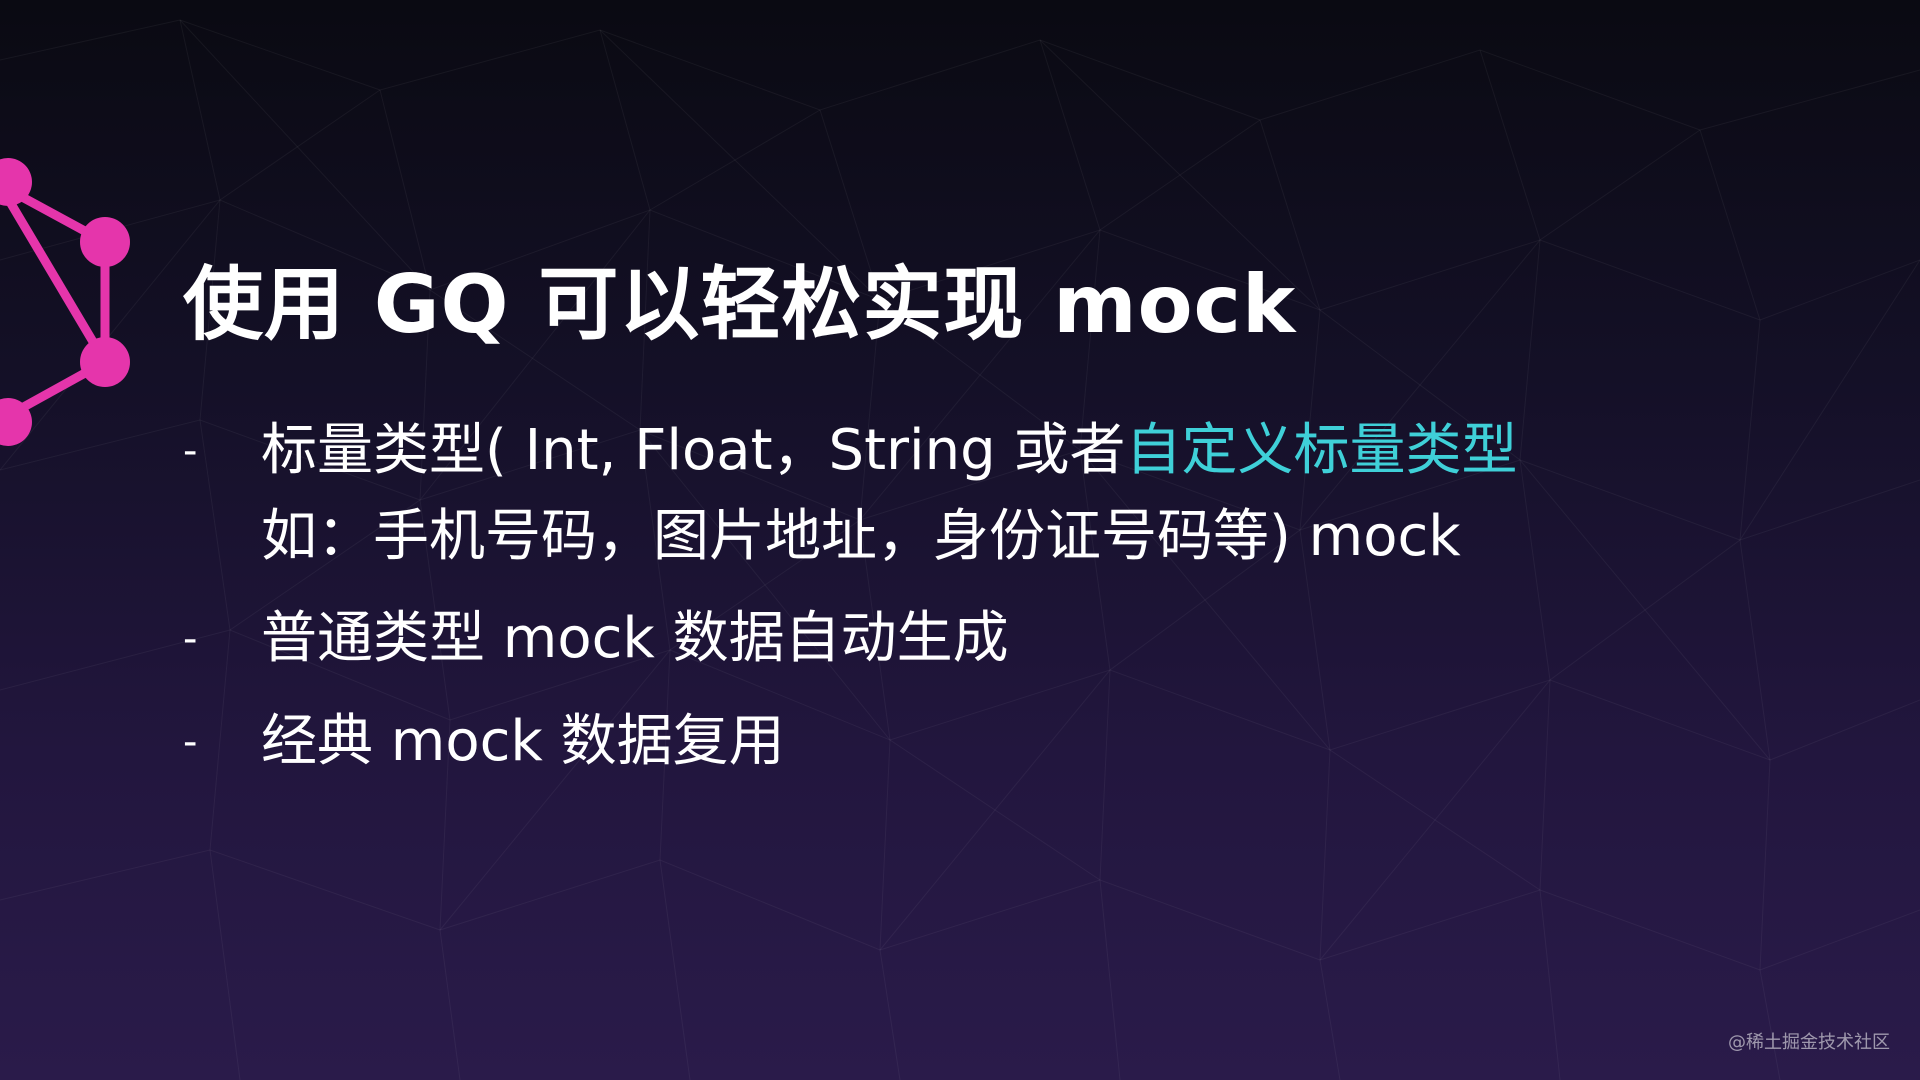  Describe the element at coordinates (693, 450) in the screenshot. I see `bullet-1-text: 标量类型( Int, Float，String 或者` at that location.